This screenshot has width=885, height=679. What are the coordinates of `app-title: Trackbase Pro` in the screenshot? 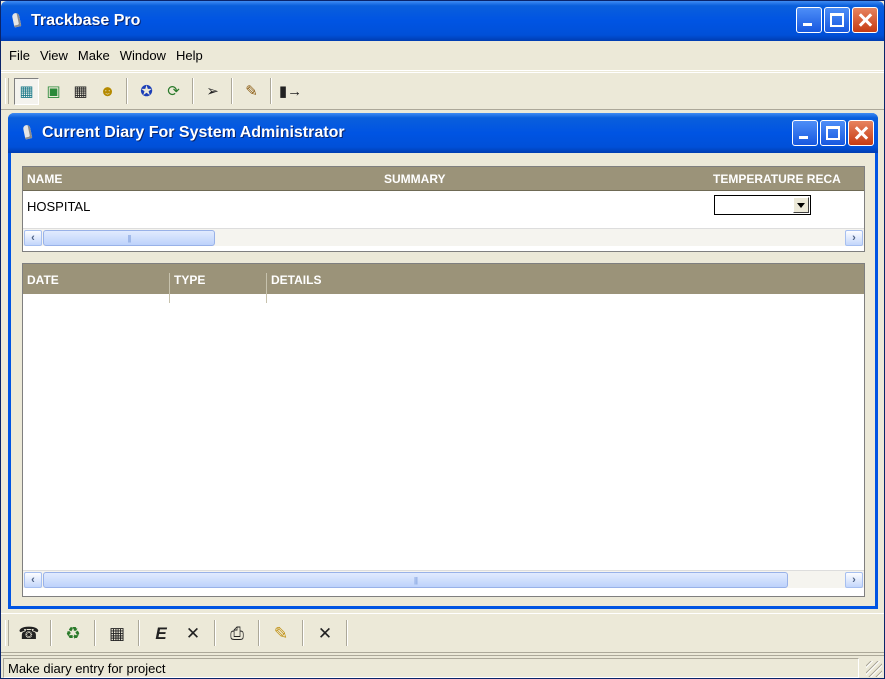 It's located at (86, 20).